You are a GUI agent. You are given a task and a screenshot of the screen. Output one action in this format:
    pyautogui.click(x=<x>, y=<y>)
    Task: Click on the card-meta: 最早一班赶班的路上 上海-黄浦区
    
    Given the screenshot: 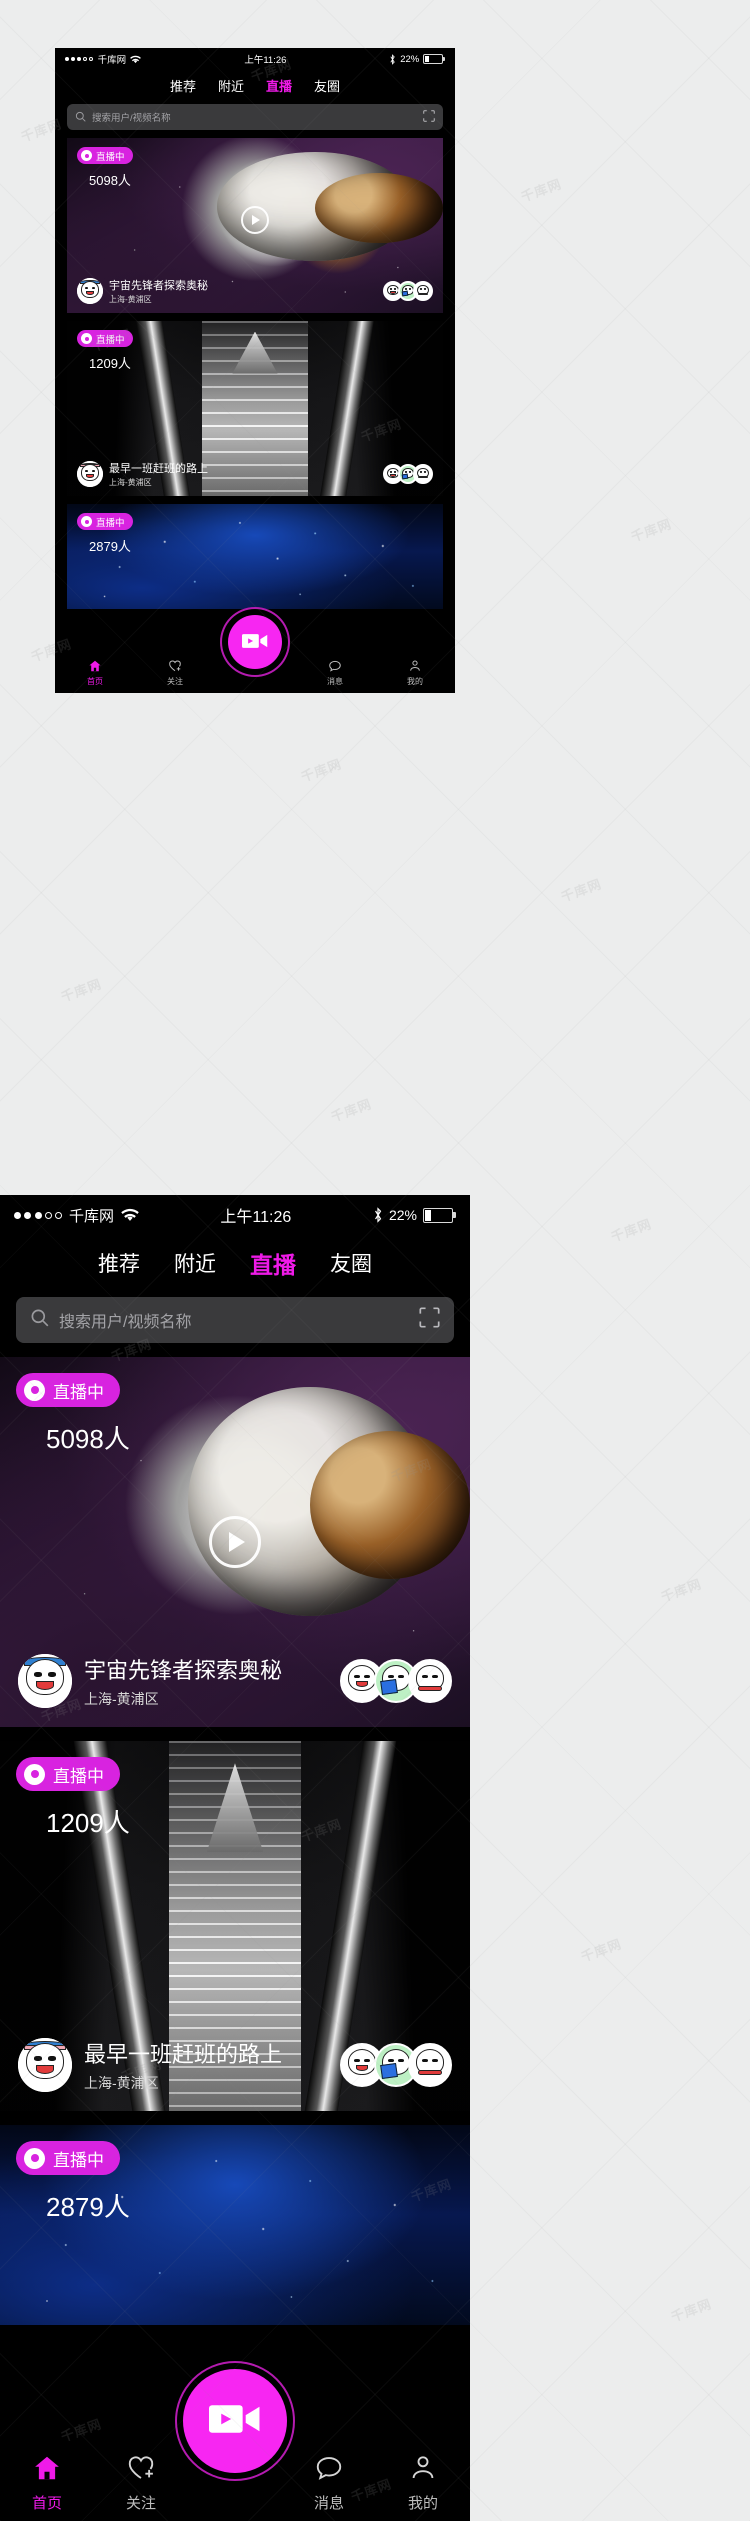 What is the action you would take?
    pyautogui.click(x=206, y=2065)
    